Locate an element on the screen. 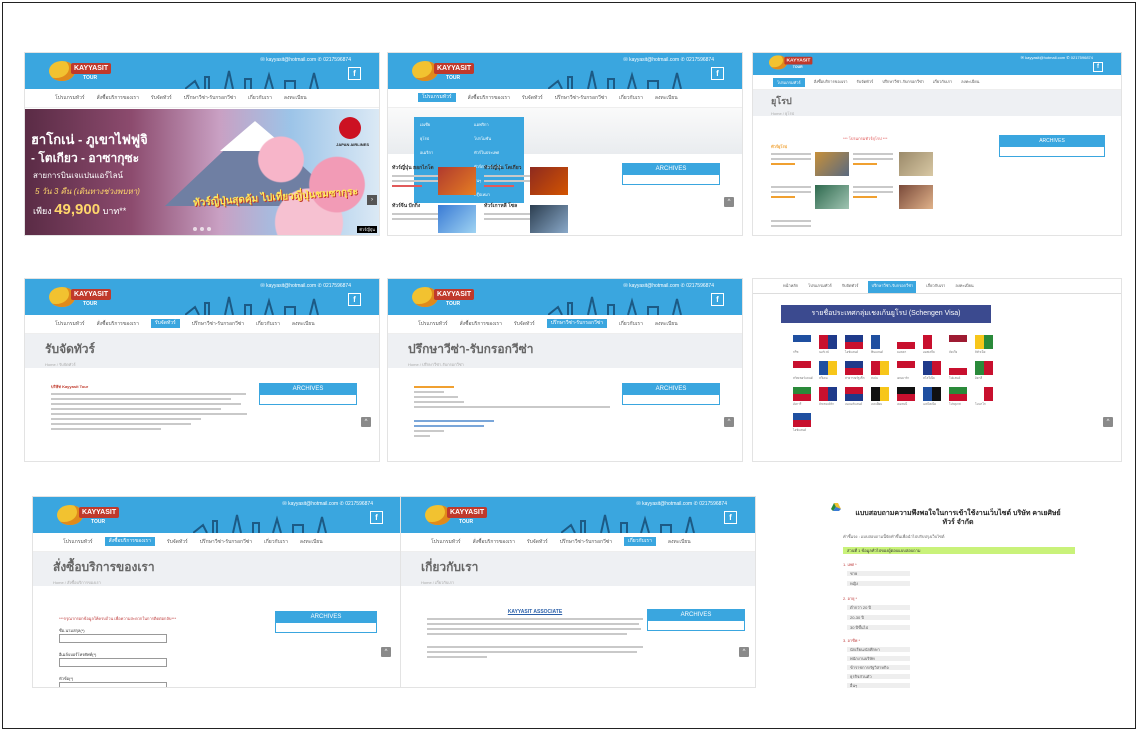  contact-input is located at coordinates (113, 662).